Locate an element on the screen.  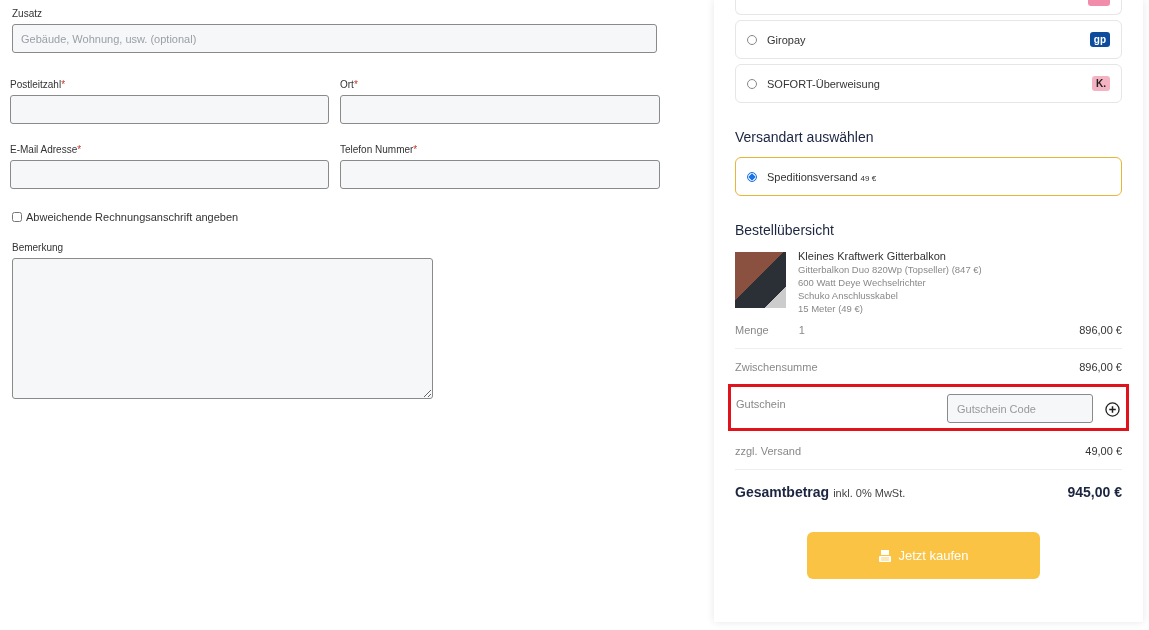
product-detail: Schuko Anschlusskabel is located at coordinates (848, 295).